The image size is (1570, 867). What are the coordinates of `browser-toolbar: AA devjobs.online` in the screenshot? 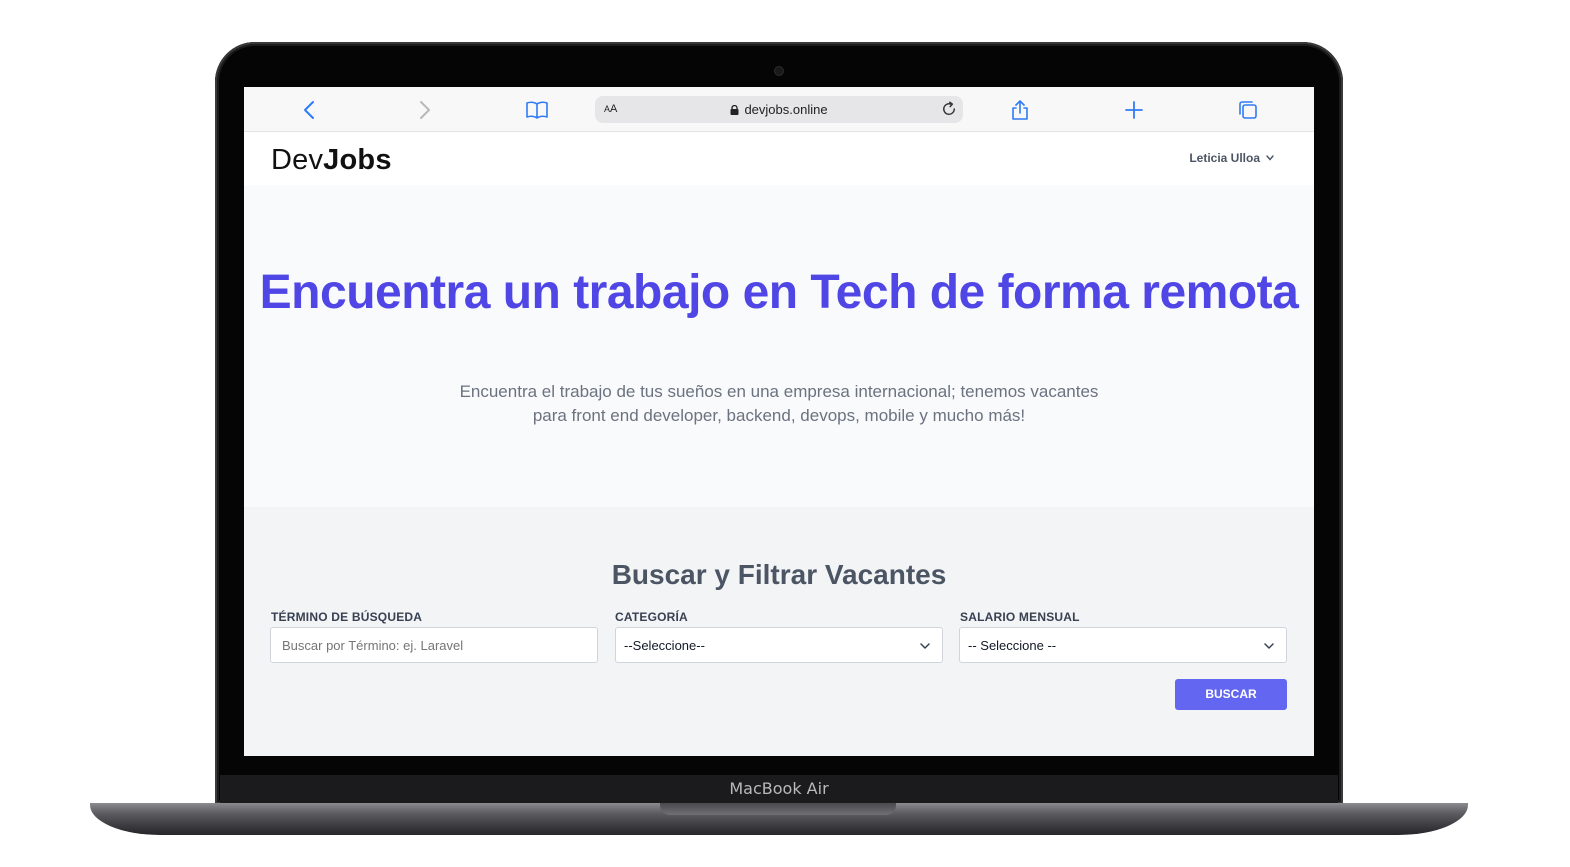 It's located at (779, 109).